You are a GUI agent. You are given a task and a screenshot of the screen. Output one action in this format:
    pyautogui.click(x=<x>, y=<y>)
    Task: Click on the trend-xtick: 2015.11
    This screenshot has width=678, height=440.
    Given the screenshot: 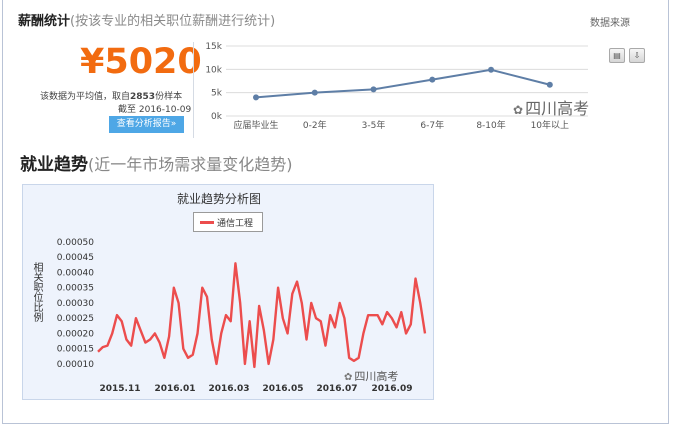 What is the action you would take?
    pyautogui.click(x=120, y=389)
    